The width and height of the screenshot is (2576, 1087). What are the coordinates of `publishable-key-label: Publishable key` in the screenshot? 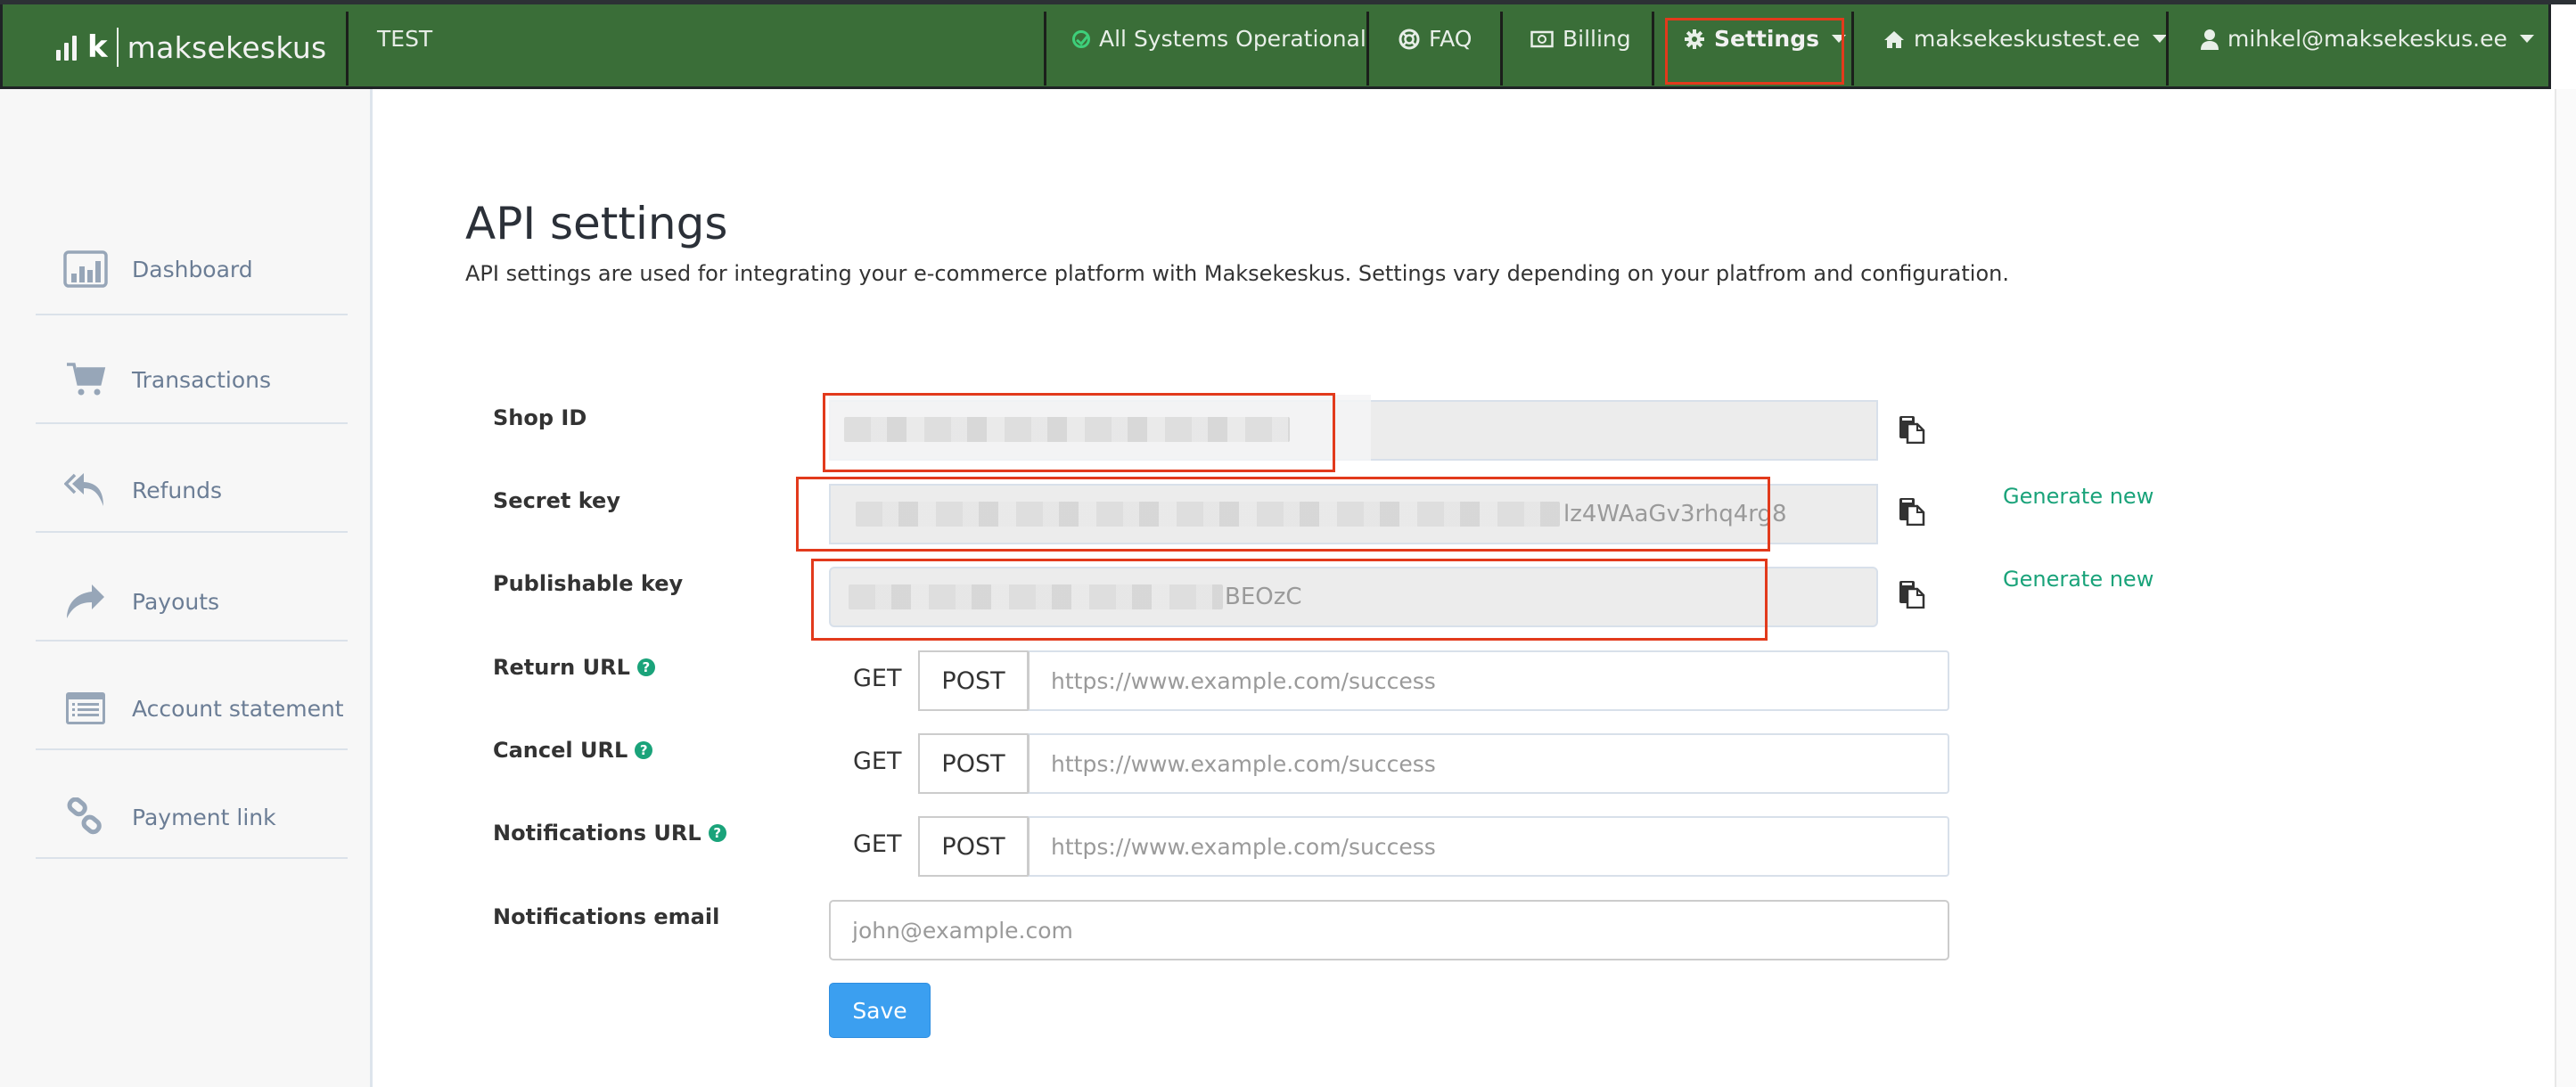 It's located at (588, 583).